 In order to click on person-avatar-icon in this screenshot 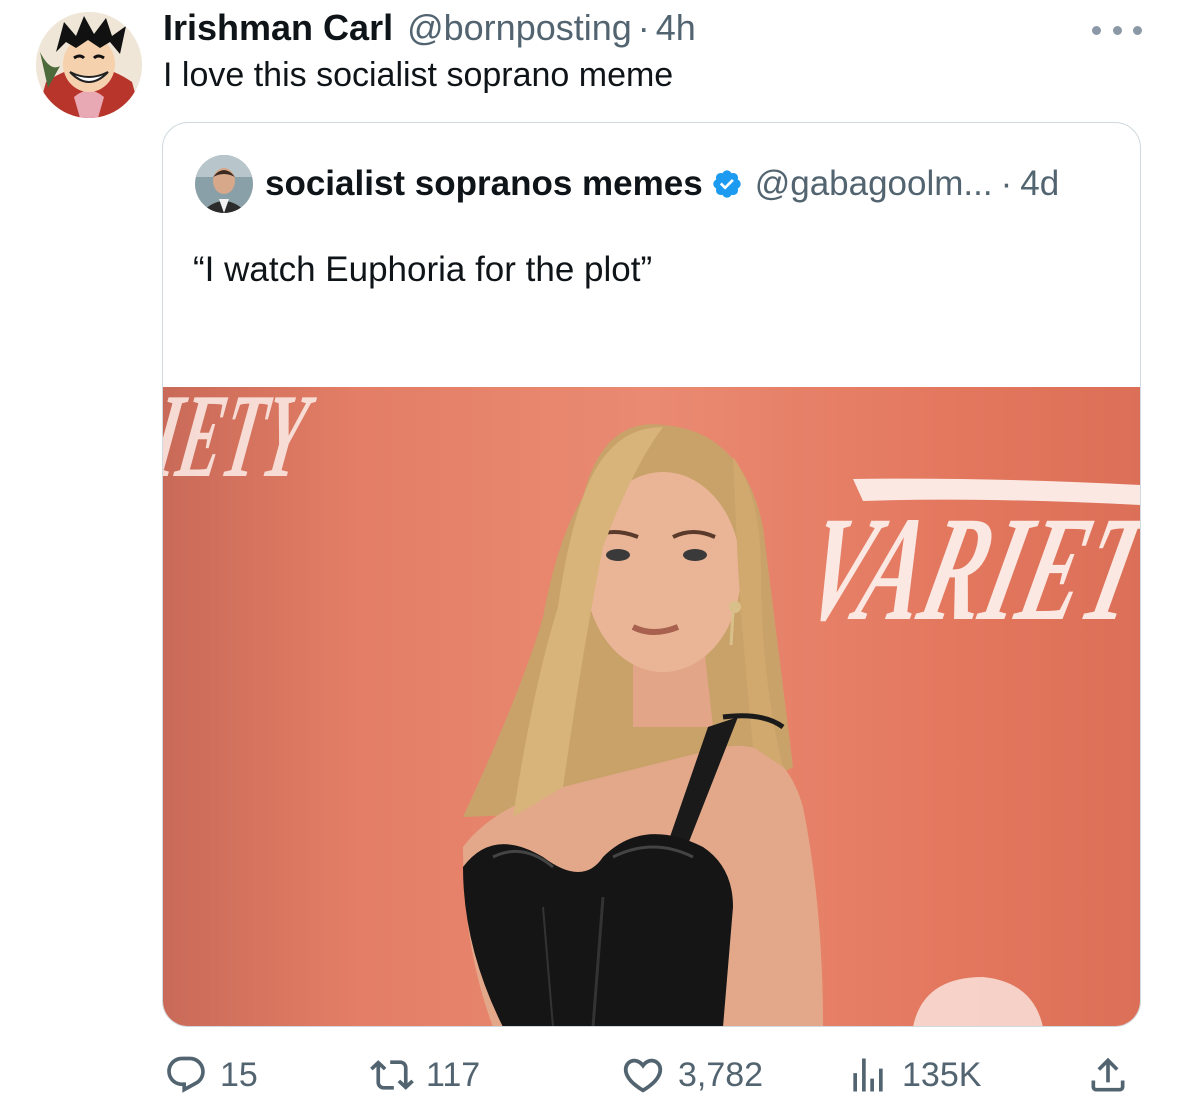, I will do `click(224, 184)`.